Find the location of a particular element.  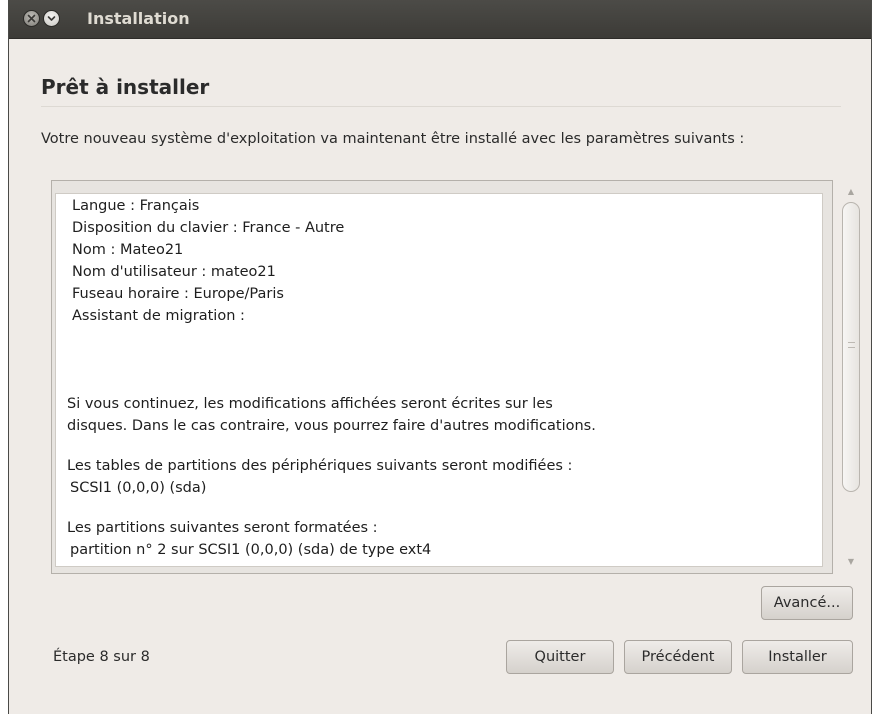

close-window-button is located at coordinates (31, 18).